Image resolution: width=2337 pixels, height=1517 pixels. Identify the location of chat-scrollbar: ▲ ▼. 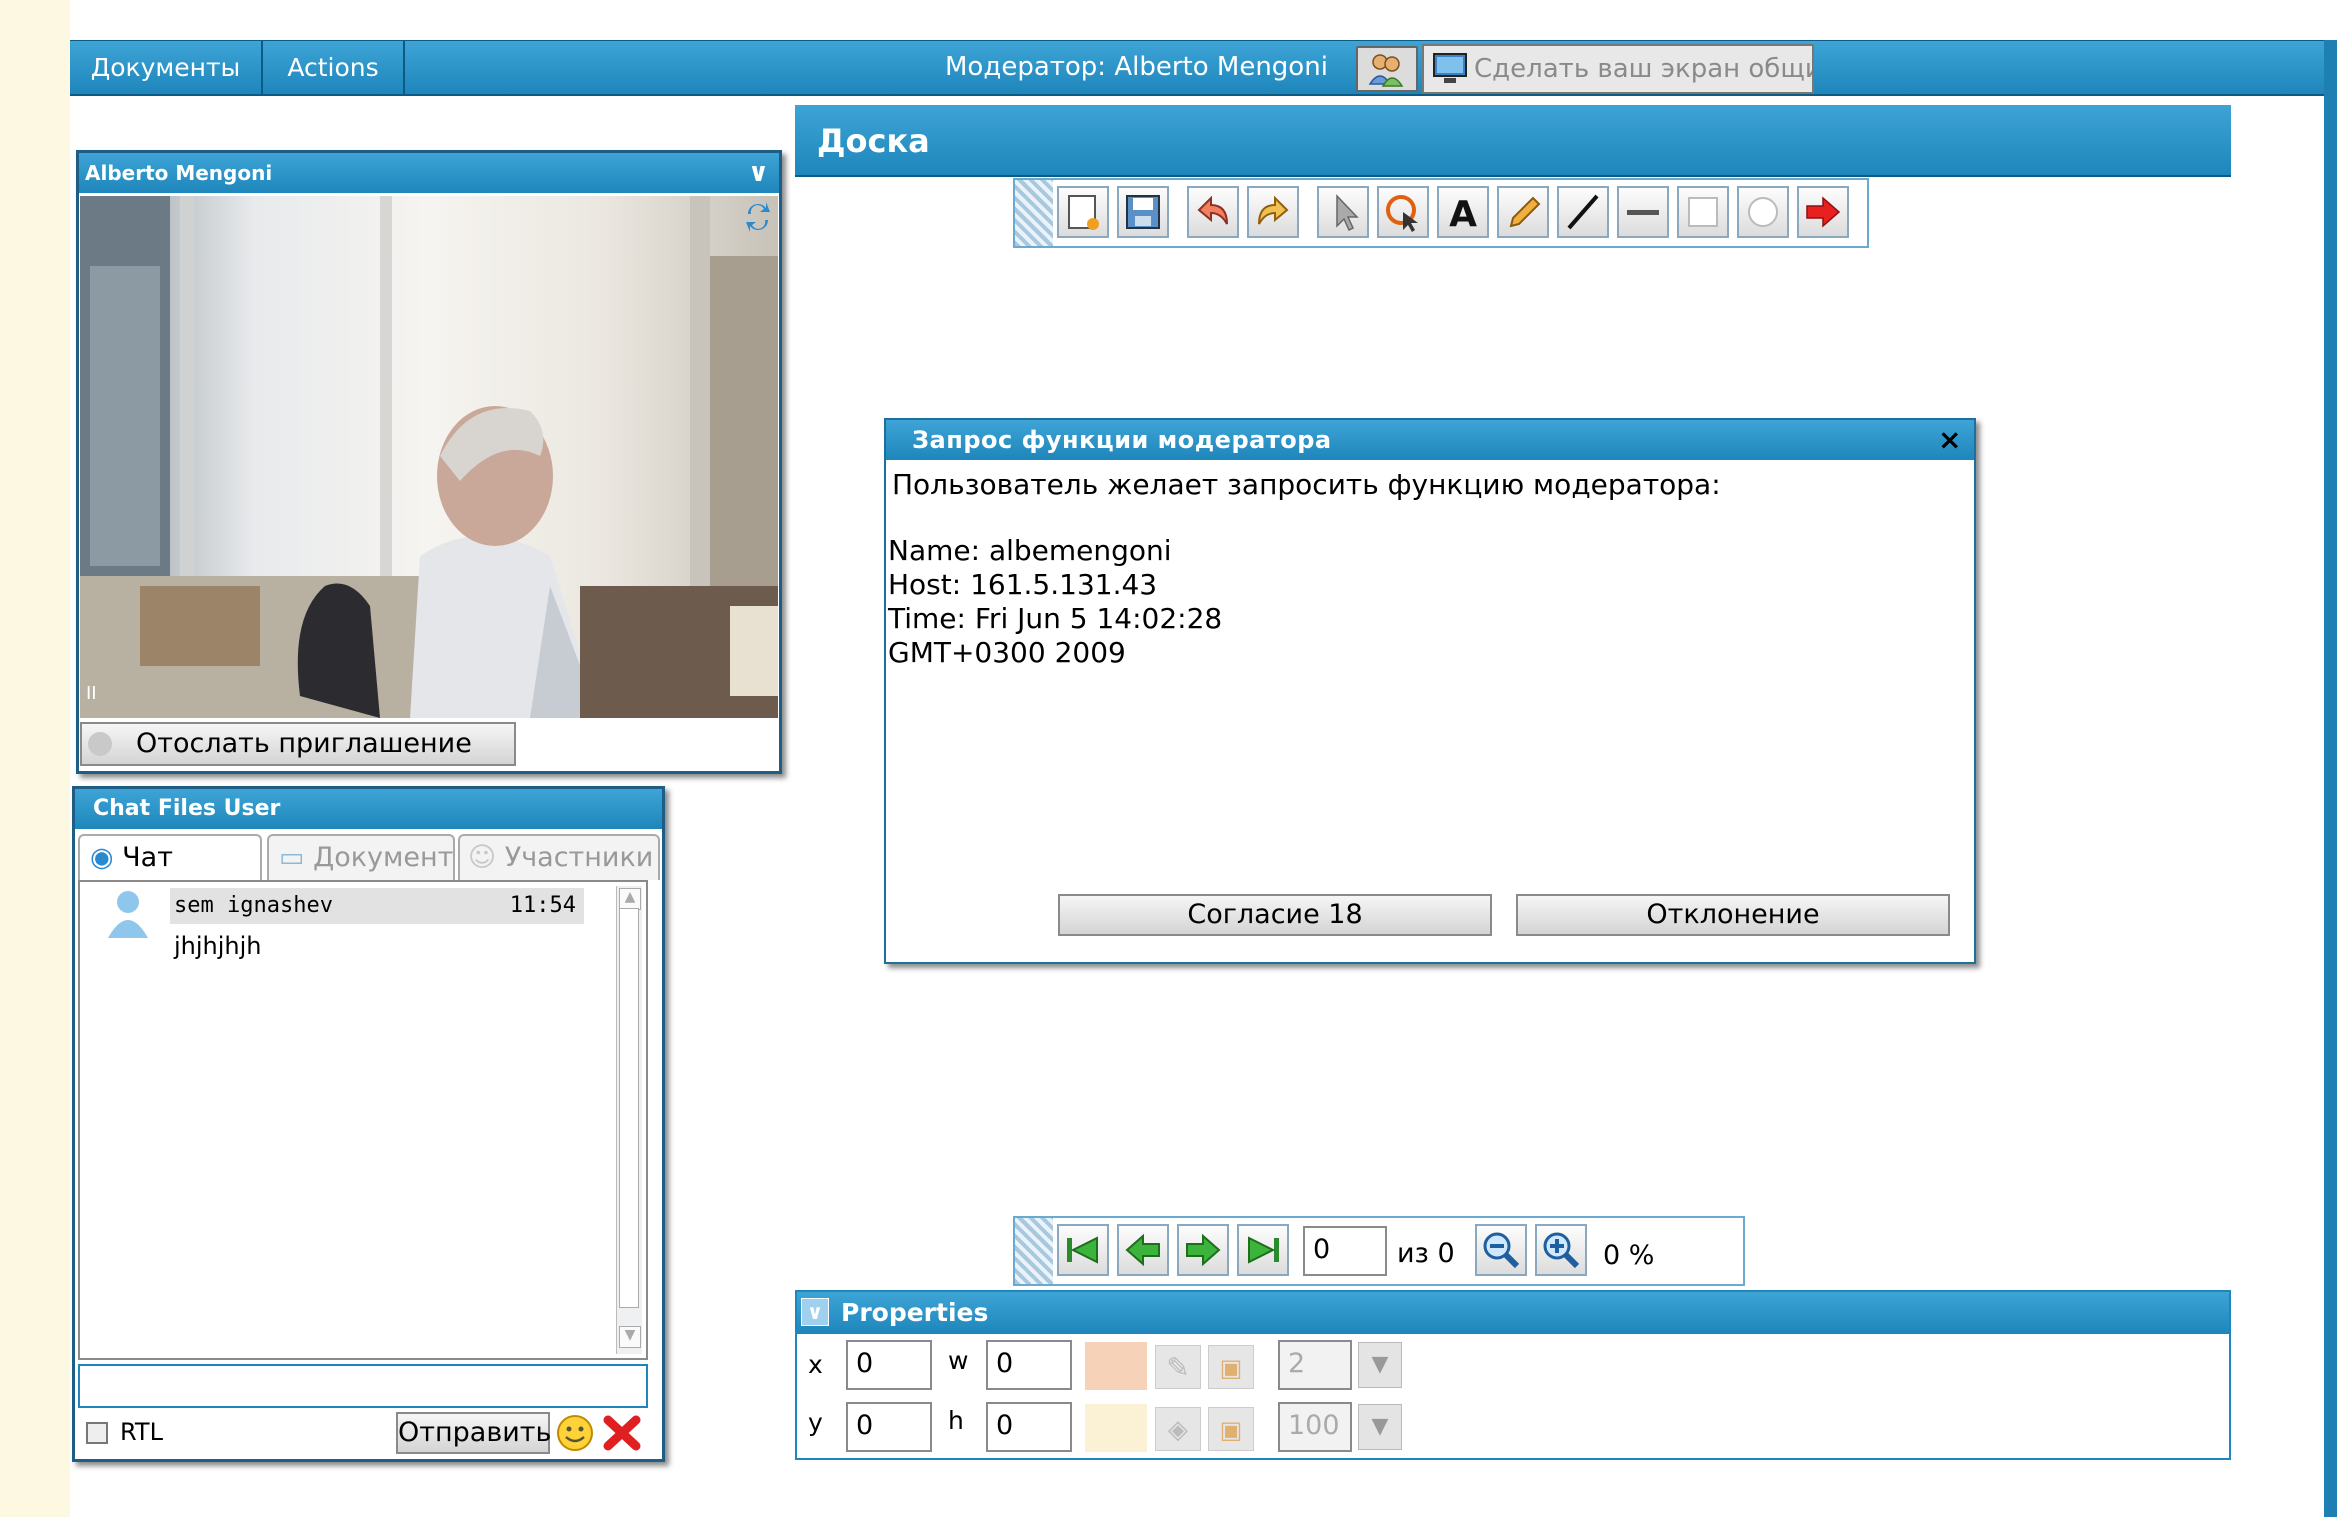
(629, 1120).